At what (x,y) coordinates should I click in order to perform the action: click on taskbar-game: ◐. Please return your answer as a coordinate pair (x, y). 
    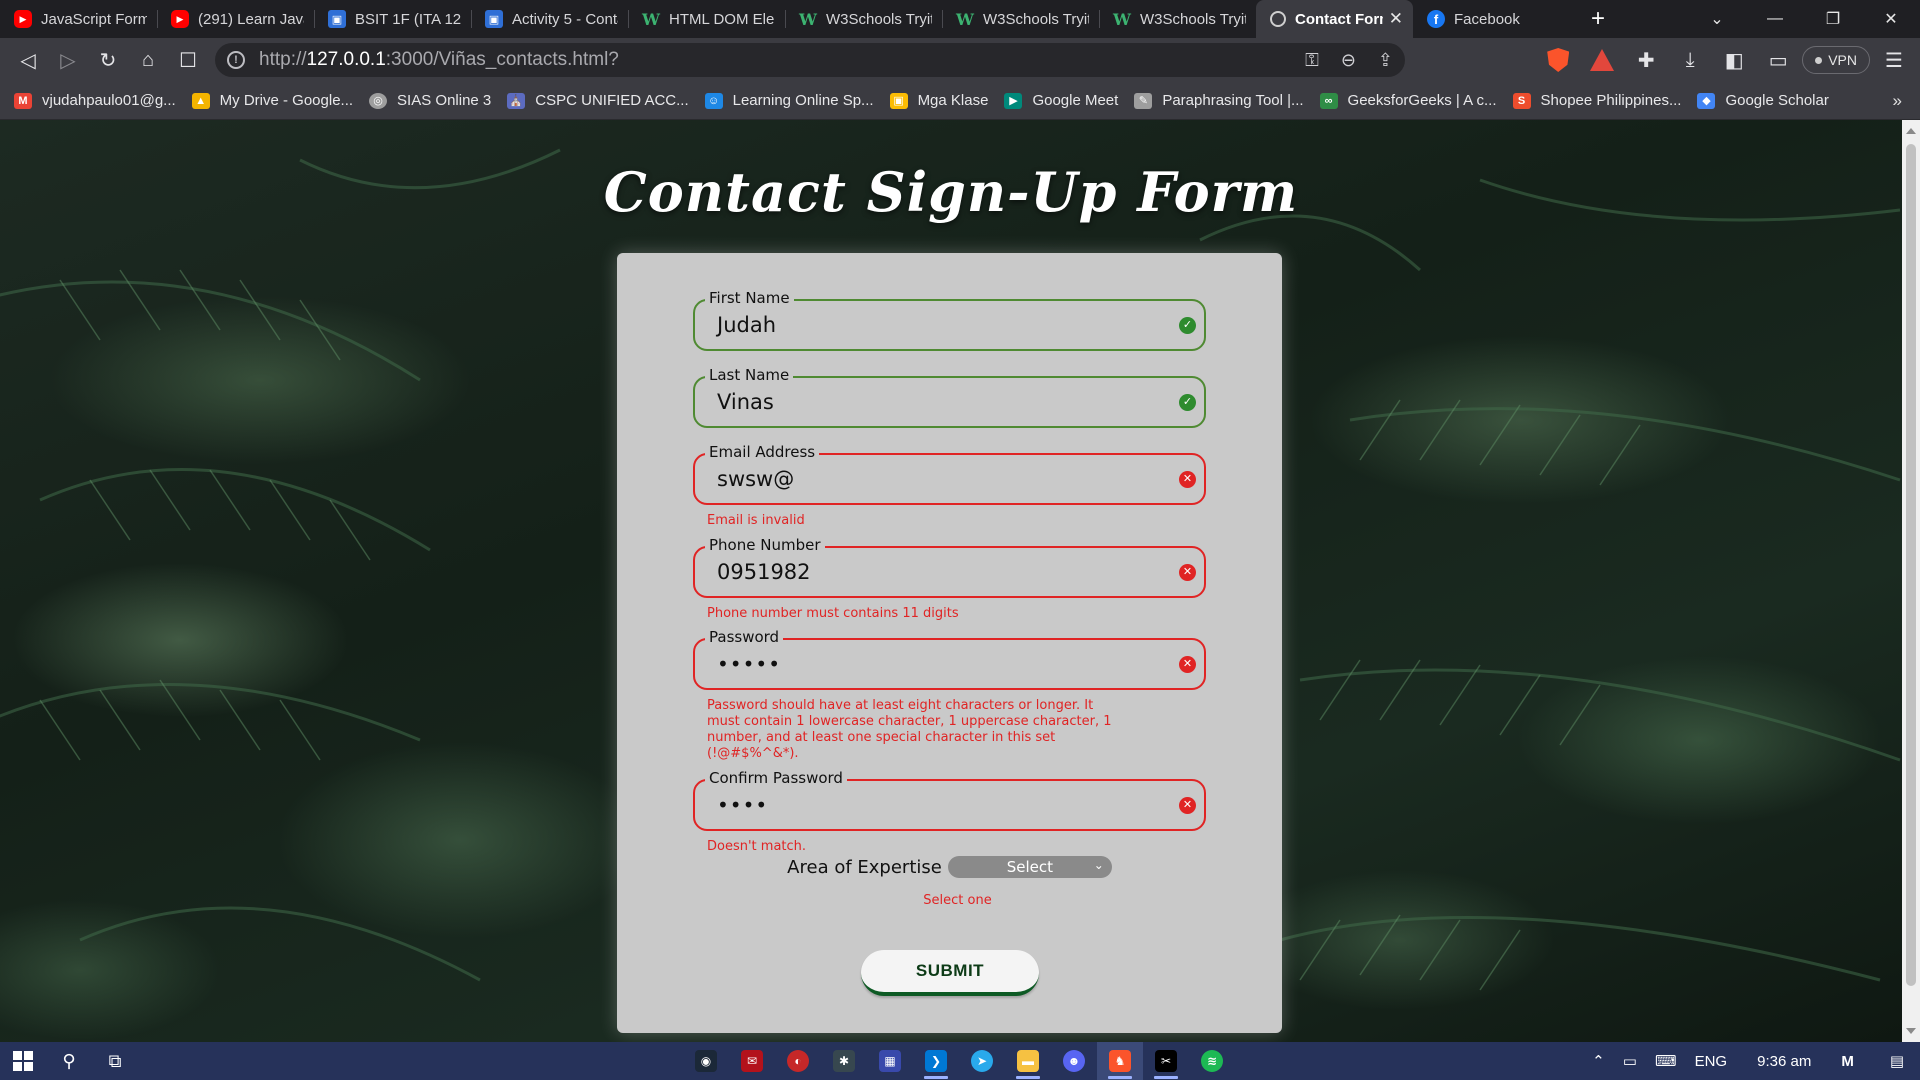
    Looking at the image, I should click on (798, 1061).